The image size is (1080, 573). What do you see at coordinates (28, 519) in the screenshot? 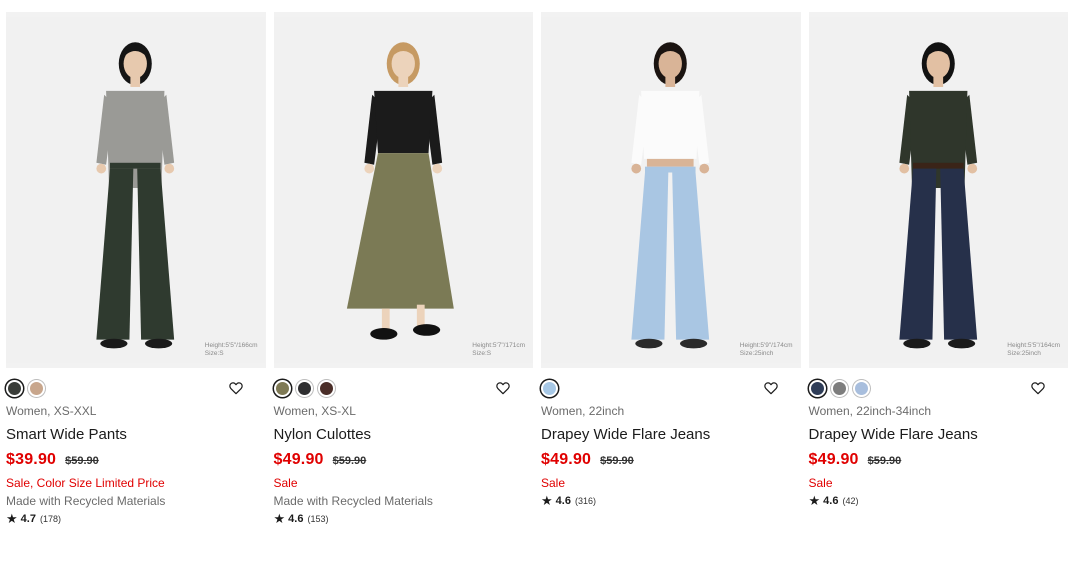
I see `rating-score: 4.7` at bounding box center [28, 519].